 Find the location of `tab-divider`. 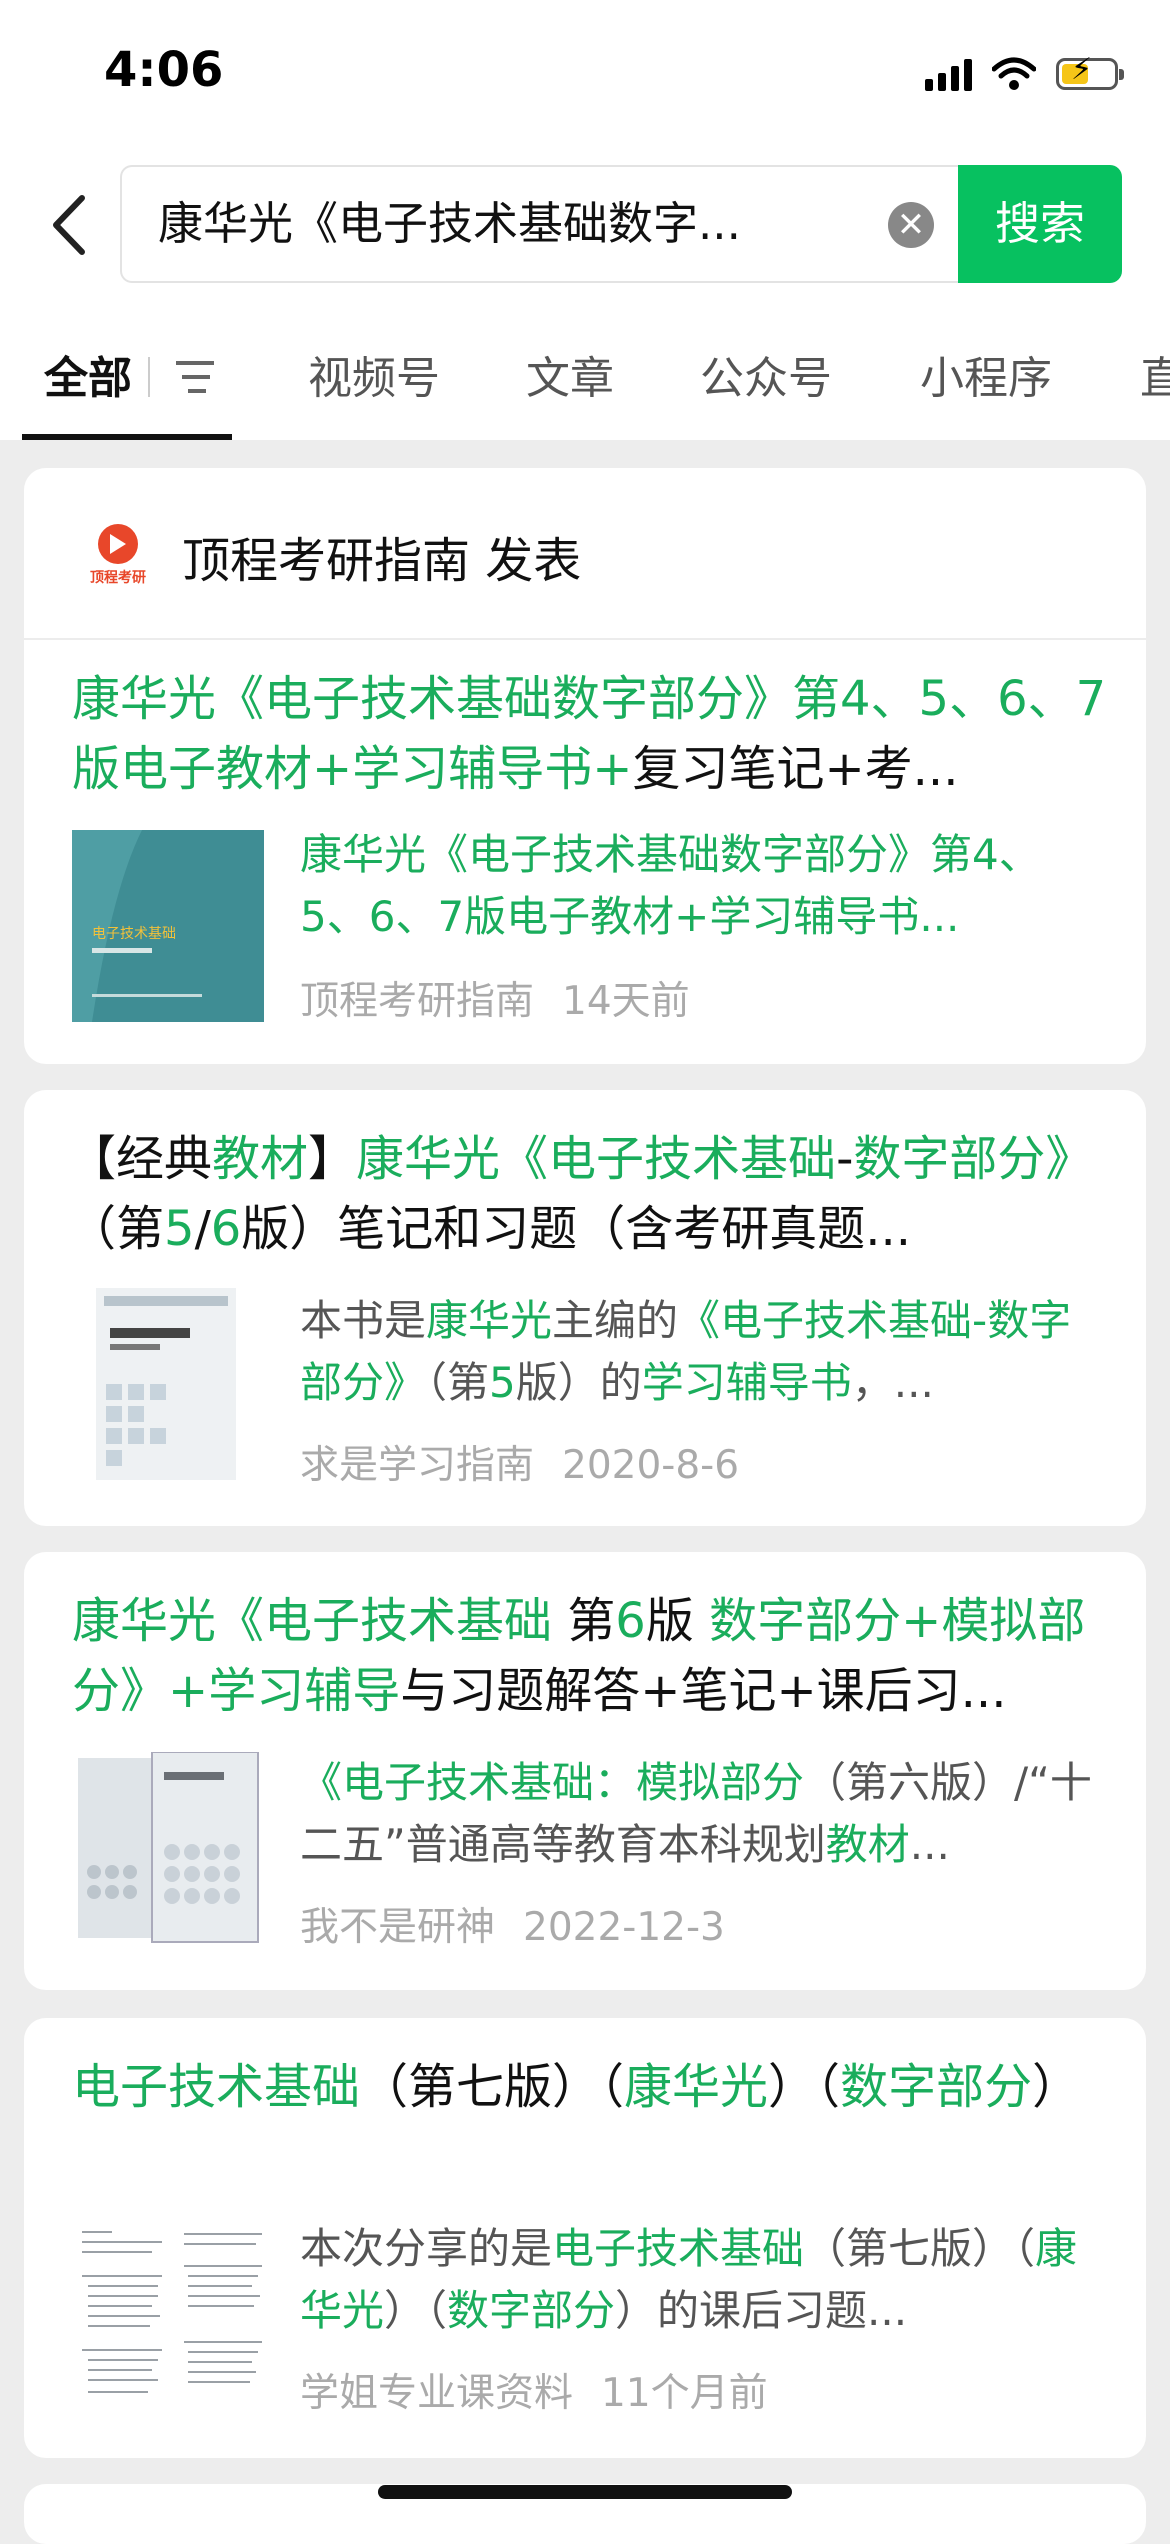

tab-divider is located at coordinates (149, 377).